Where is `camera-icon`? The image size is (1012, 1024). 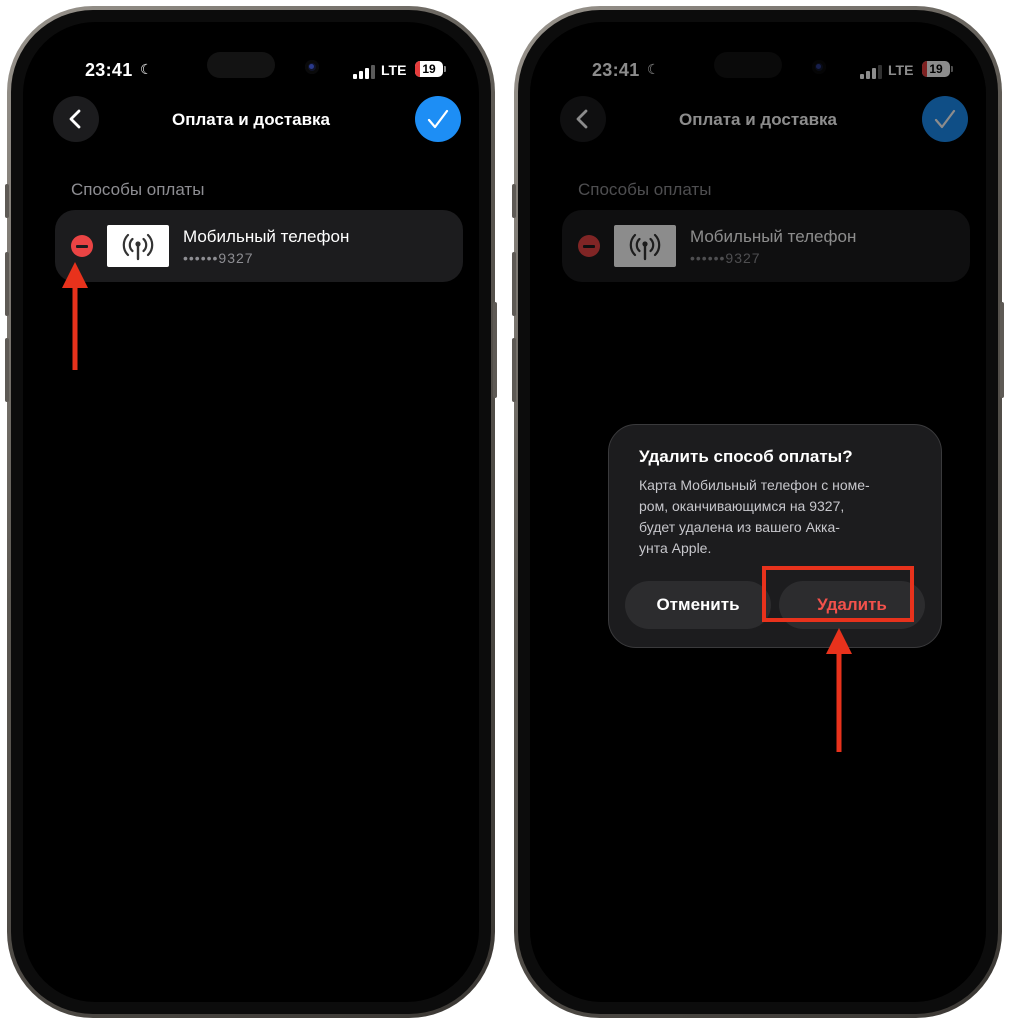 camera-icon is located at coordinates (312, 67).